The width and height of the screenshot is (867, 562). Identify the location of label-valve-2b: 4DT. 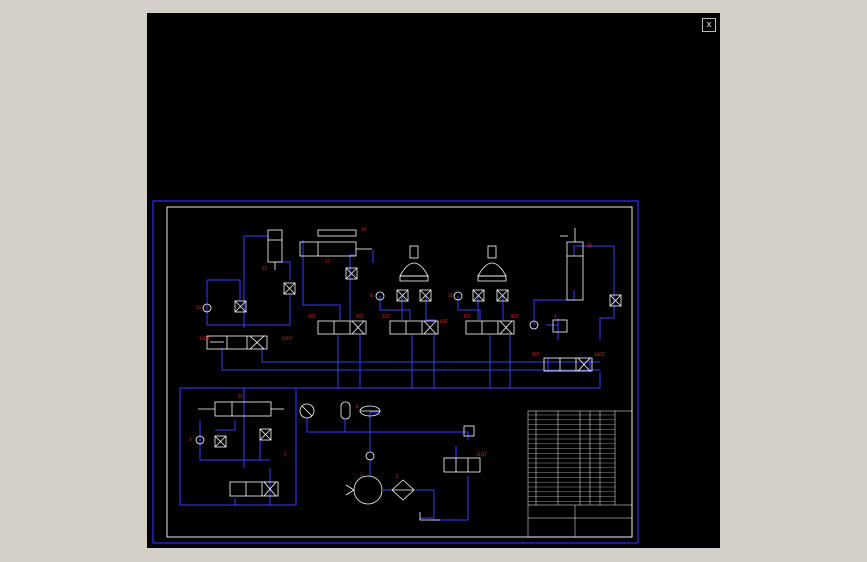
(360, 316).